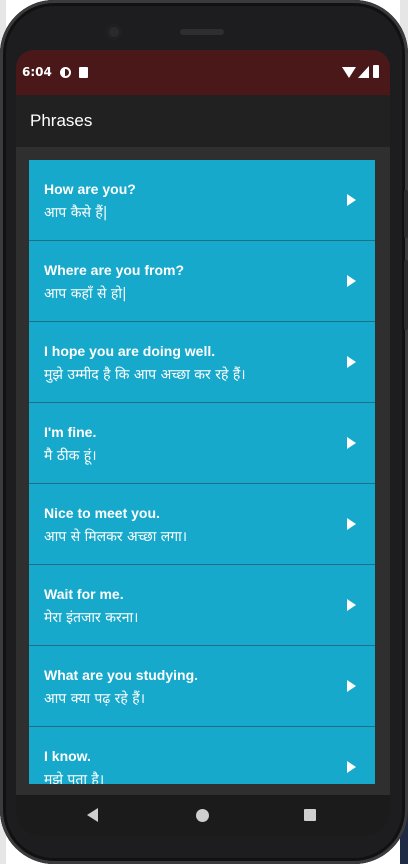 Image resolution: width=408 pixels, height=864 pixels. I want to click on phrase-item: I know. मुझे पता है।, so click(202, 755).